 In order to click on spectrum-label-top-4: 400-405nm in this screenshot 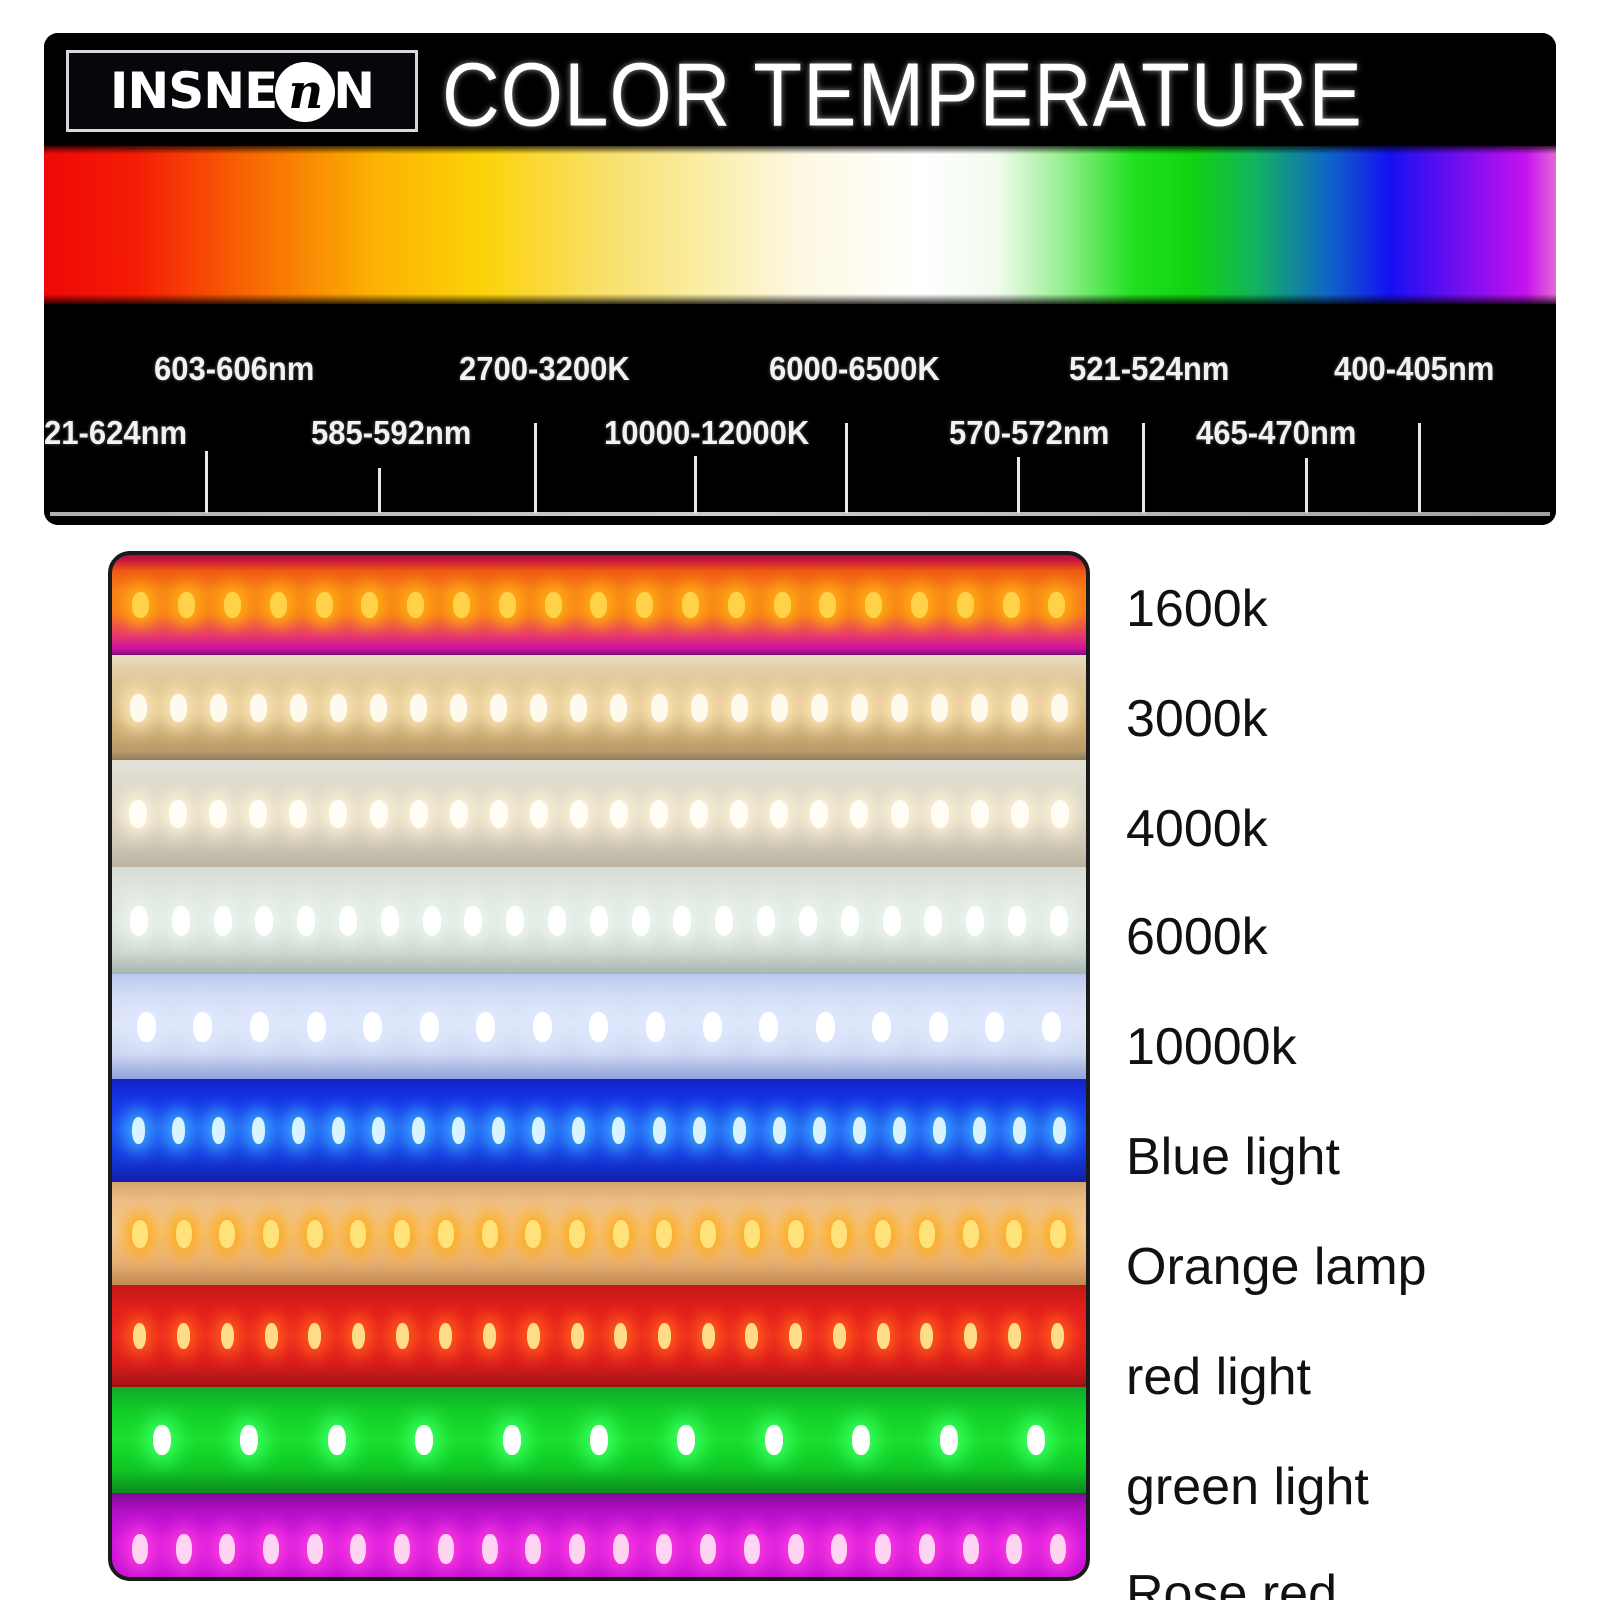, I will do `click(1414, 368)`.